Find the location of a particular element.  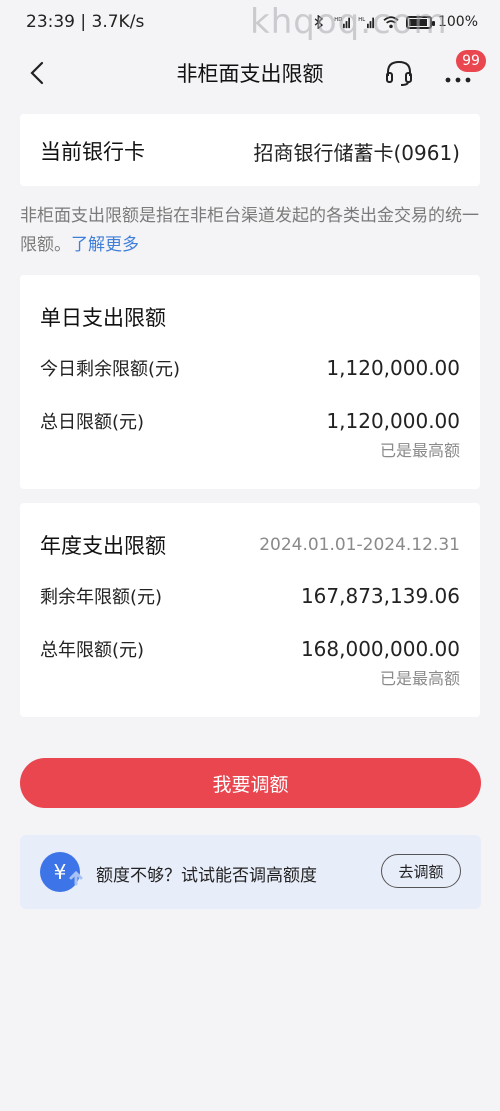

nav-bar: 非柜面支出限额 is located at coordinates (250, 73).